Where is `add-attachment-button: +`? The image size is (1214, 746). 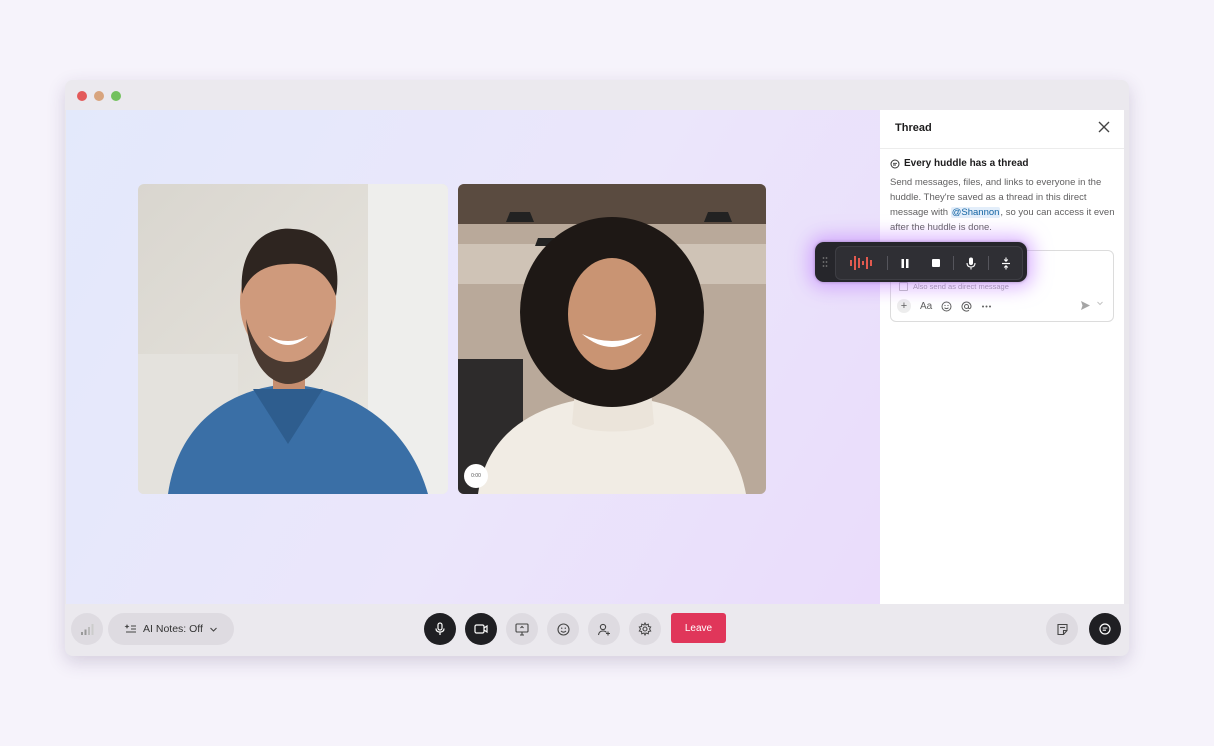
add-attachment-button: + is located at coordinates (904, 306).